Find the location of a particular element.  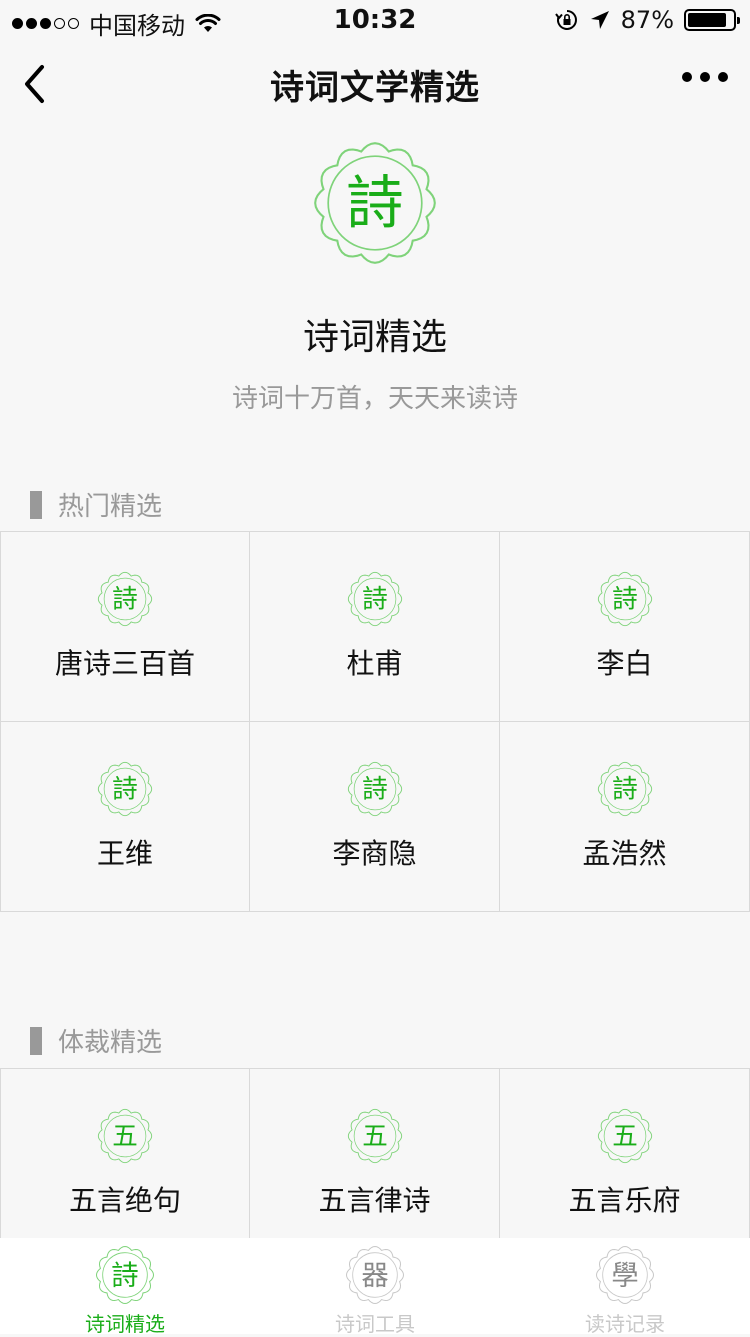

status-bar: 中国移动 10:32 87% is located at coordinates (375, 20).